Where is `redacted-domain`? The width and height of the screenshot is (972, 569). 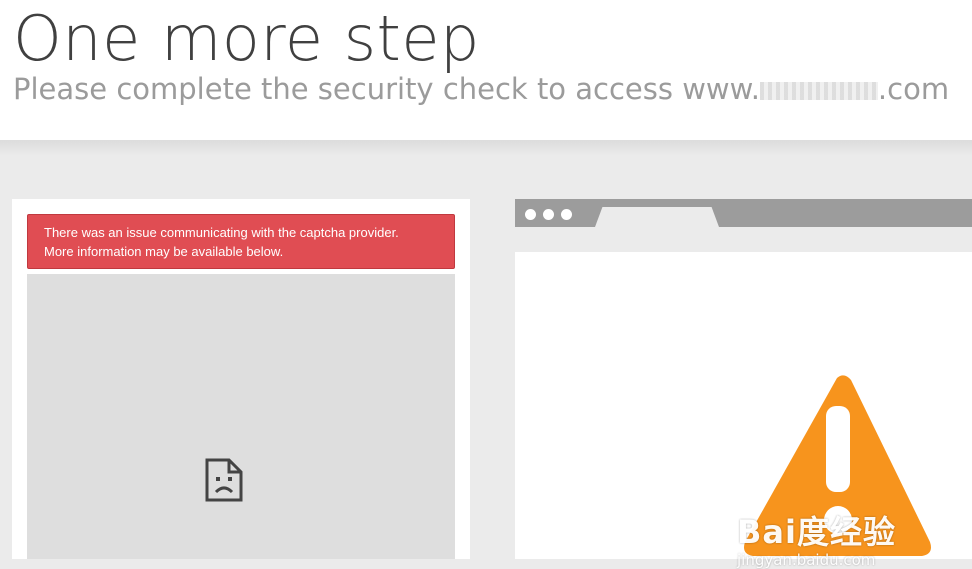 redacted-domain is located at coordinates (818, 91).